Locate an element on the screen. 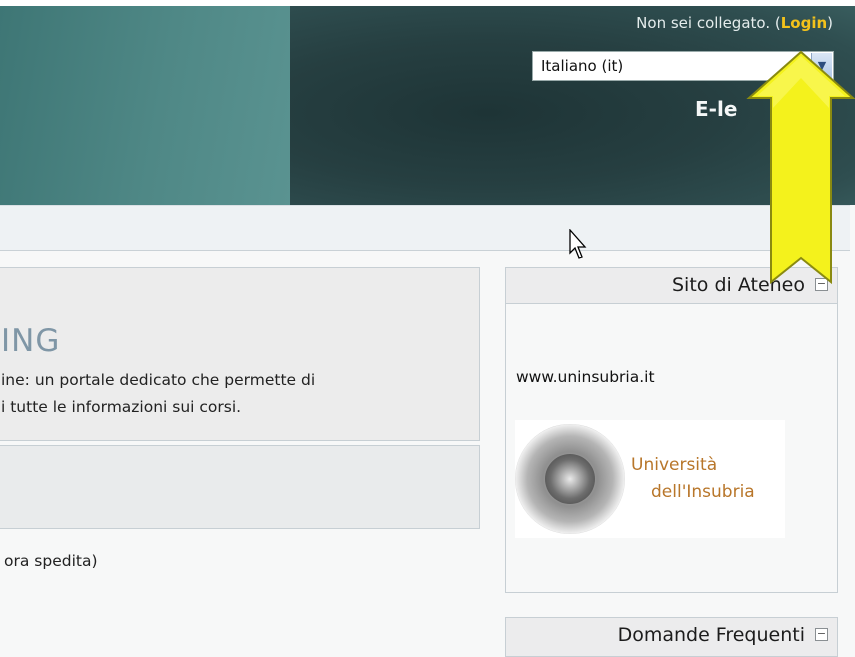  login-suffix: ) is located at coordinates (830, 23).